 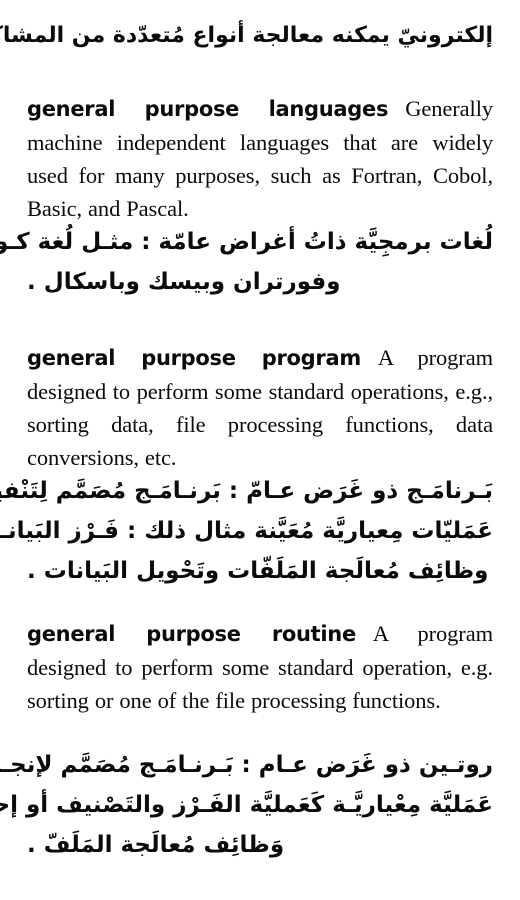 I want to click on entry-3-headword: general purpose routine, so click(x=191, y=634).